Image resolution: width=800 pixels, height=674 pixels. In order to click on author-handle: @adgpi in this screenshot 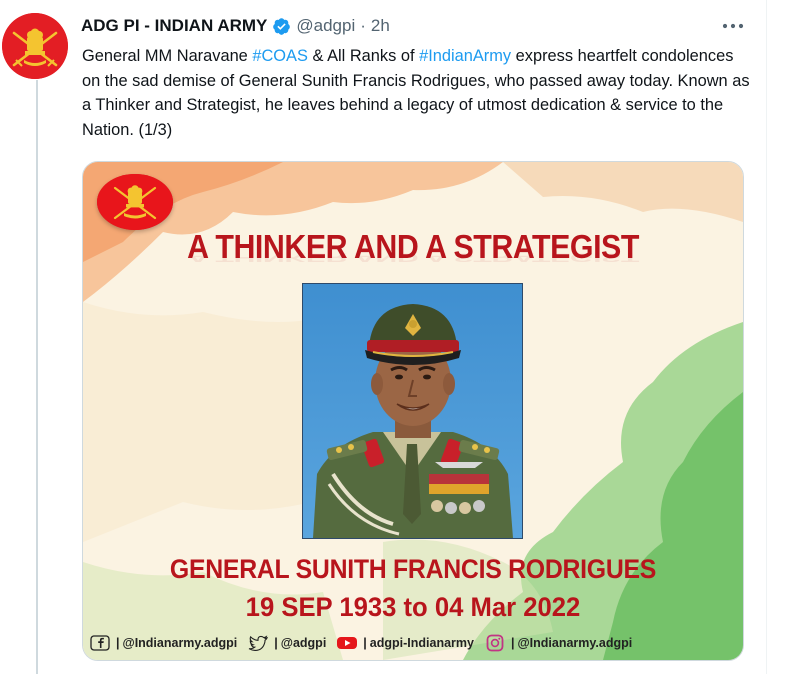, I will do `click(325, 26)`.